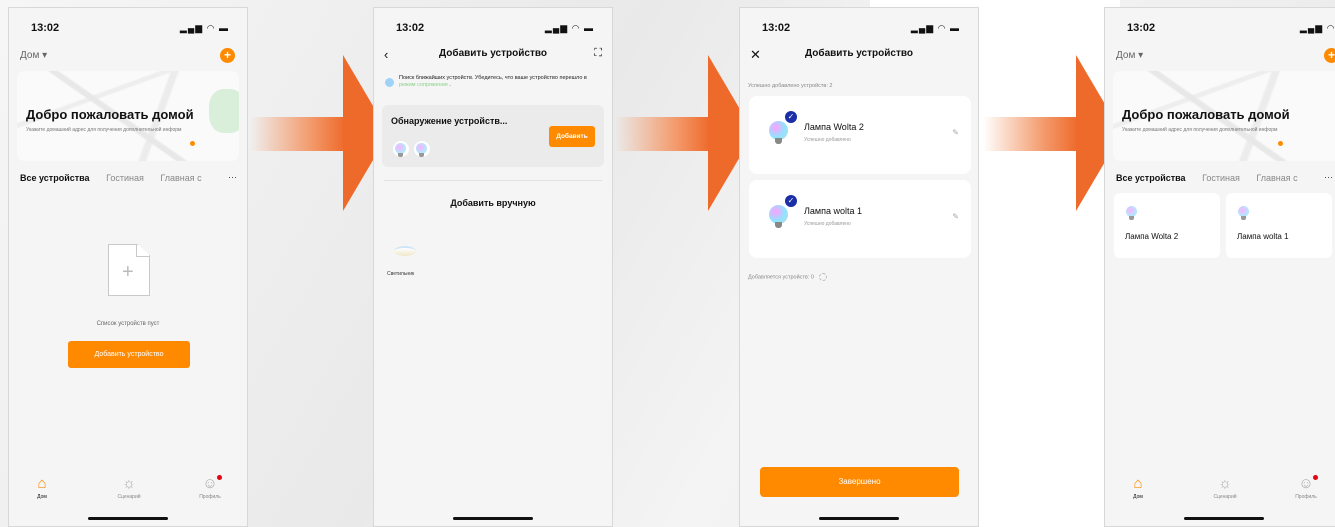 Image resolution: width=1335 pixels, height=527 pixels. Describe the element at coordinates (493, 136) in the screenshot. I see `discovery-card: Обнаружение устройств... Добавить` at that location.